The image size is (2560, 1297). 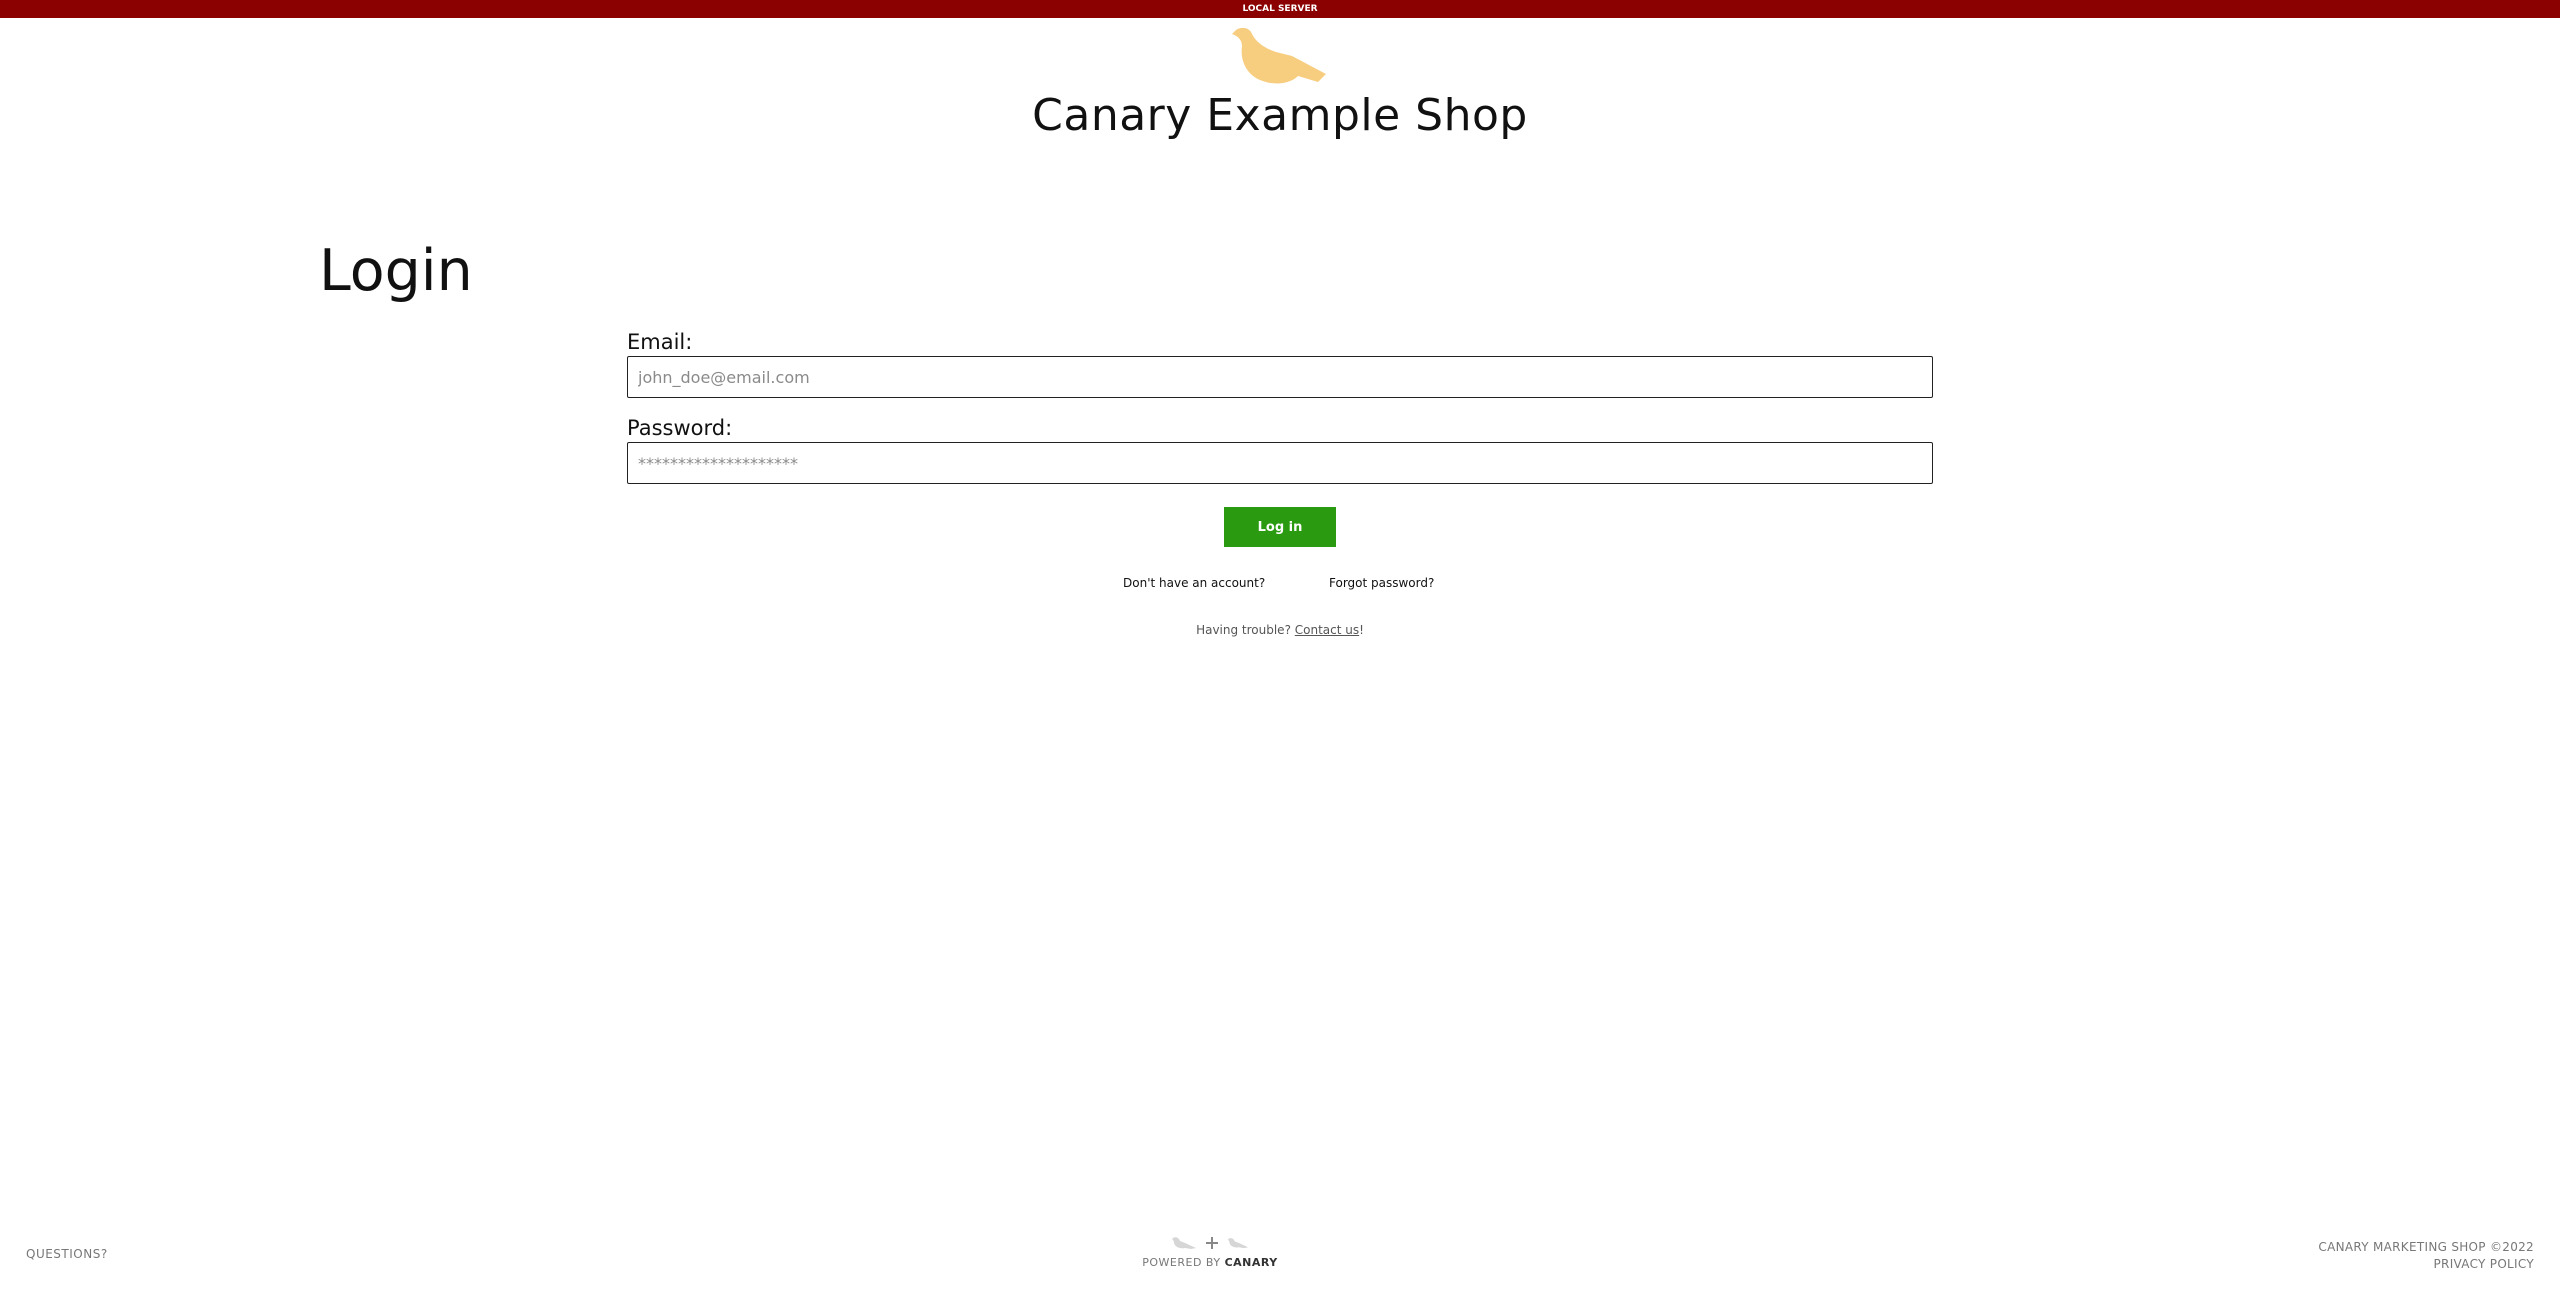 I want to click on password-group: Password:, so click(x=1280, y=450).